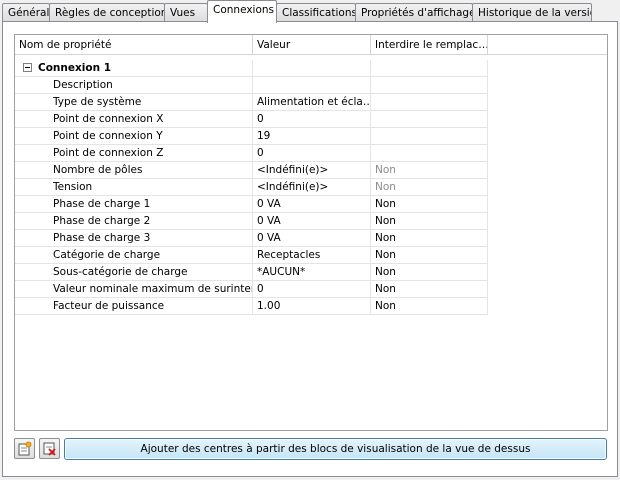  I want to click on tab-proprietes-affichage: Propriétés d'affichage, so click(414, 12).